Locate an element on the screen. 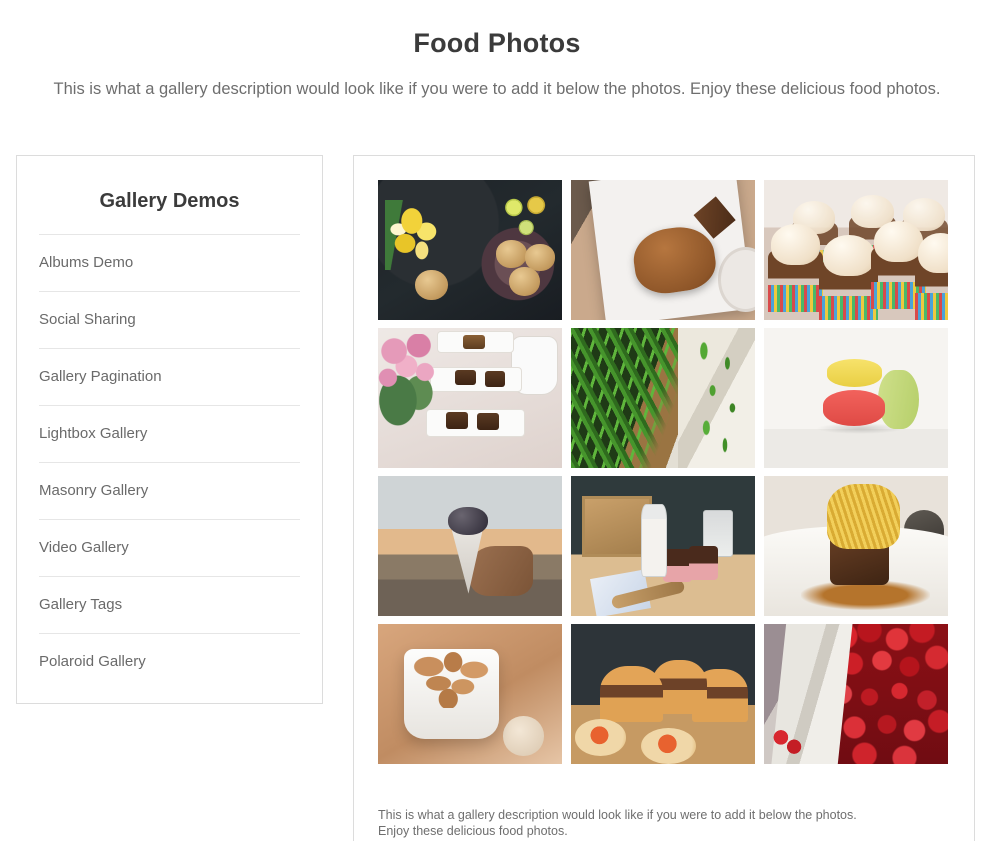  sidebar-item-gallery-pagination: Gallery Pagination is located at coordinates (169, 376).